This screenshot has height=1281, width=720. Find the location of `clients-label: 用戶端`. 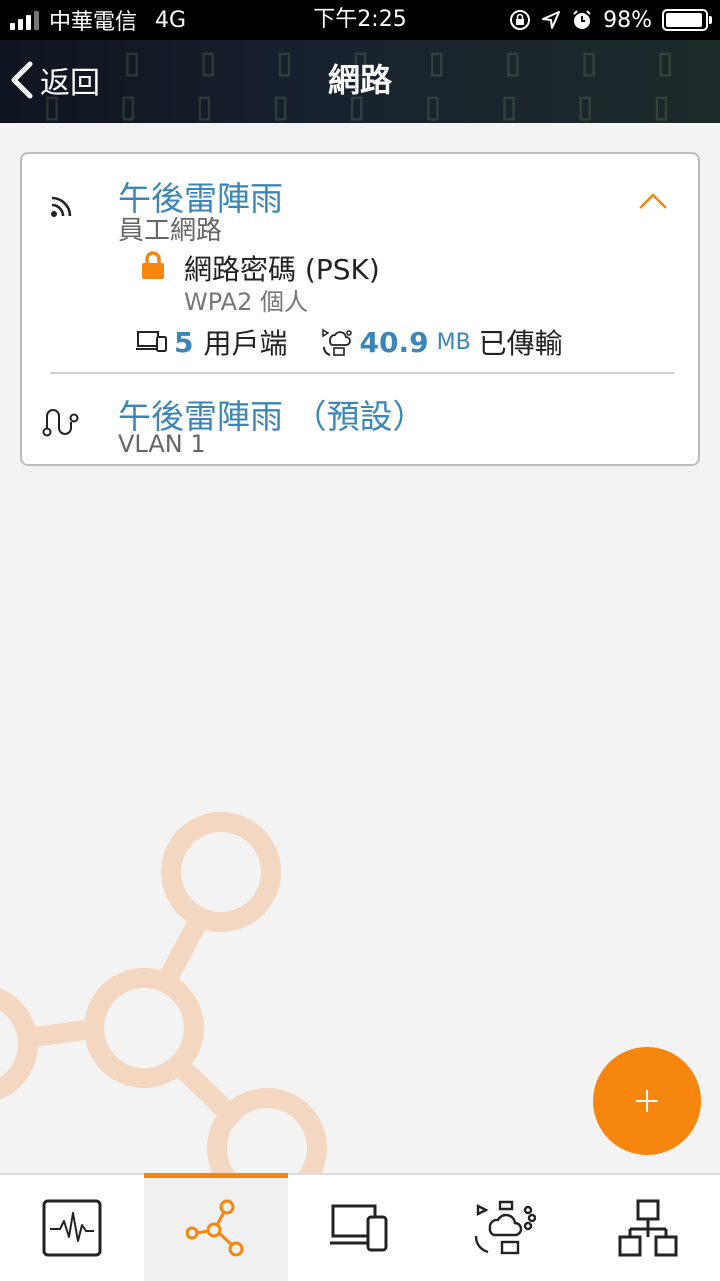

clients-label: 用戶端 is located at coordinates (245, 343).